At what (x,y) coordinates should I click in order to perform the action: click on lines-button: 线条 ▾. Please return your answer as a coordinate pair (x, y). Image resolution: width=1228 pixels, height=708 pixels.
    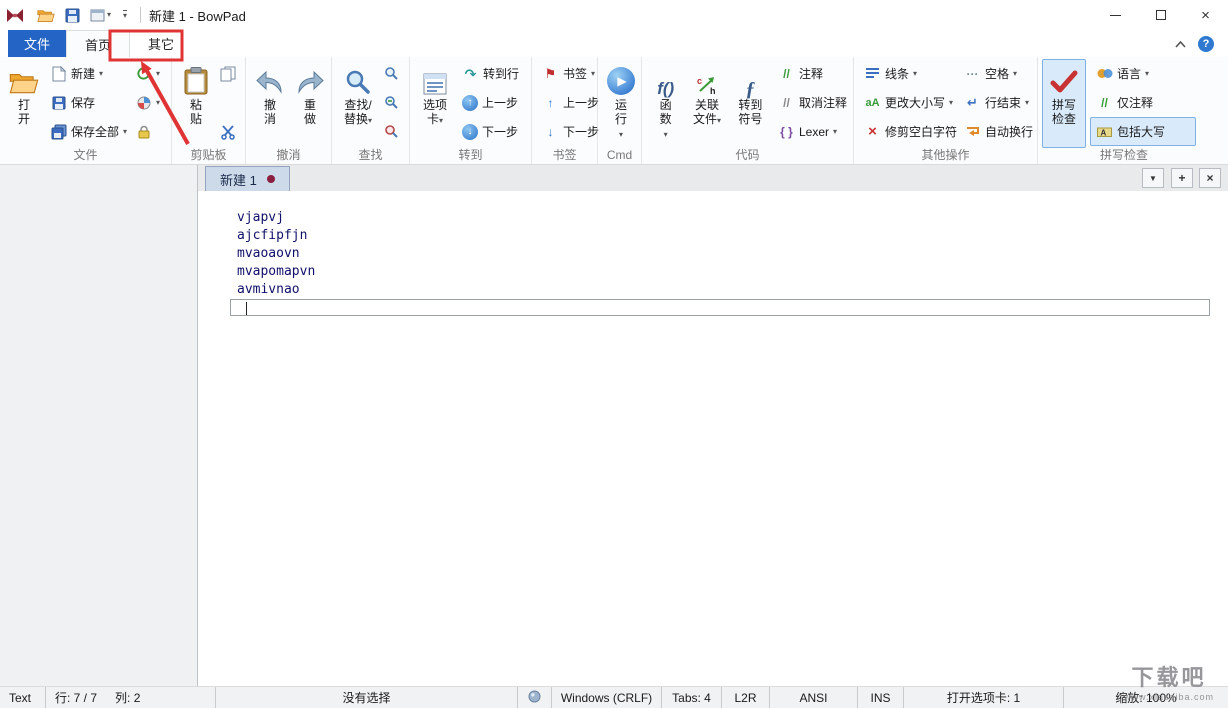
    Looking at the image, I should click on (908, 73).